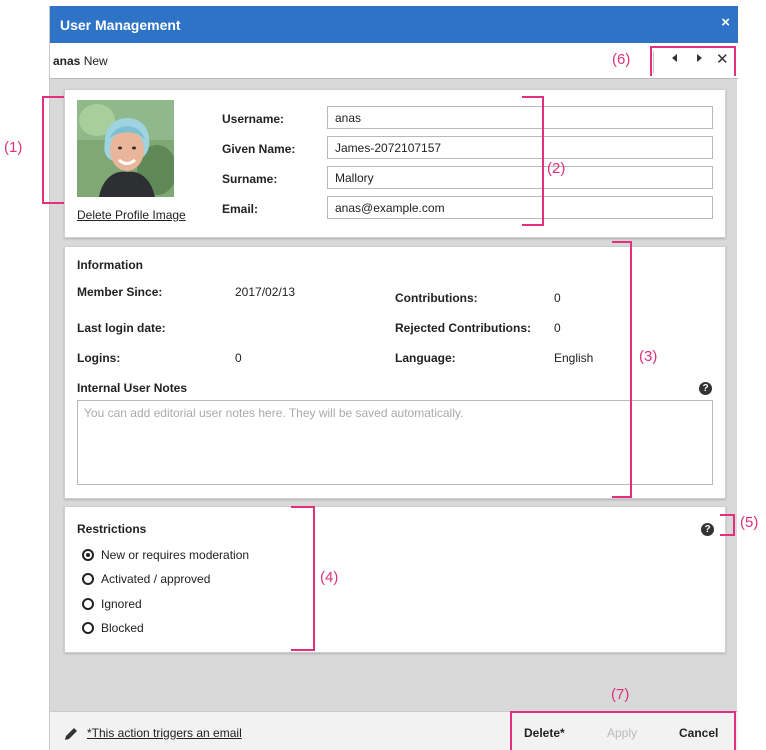 The height and width of the screenshot is (750, 766). I want to click on record-breadcrumb: anas New, so click(80, 61).